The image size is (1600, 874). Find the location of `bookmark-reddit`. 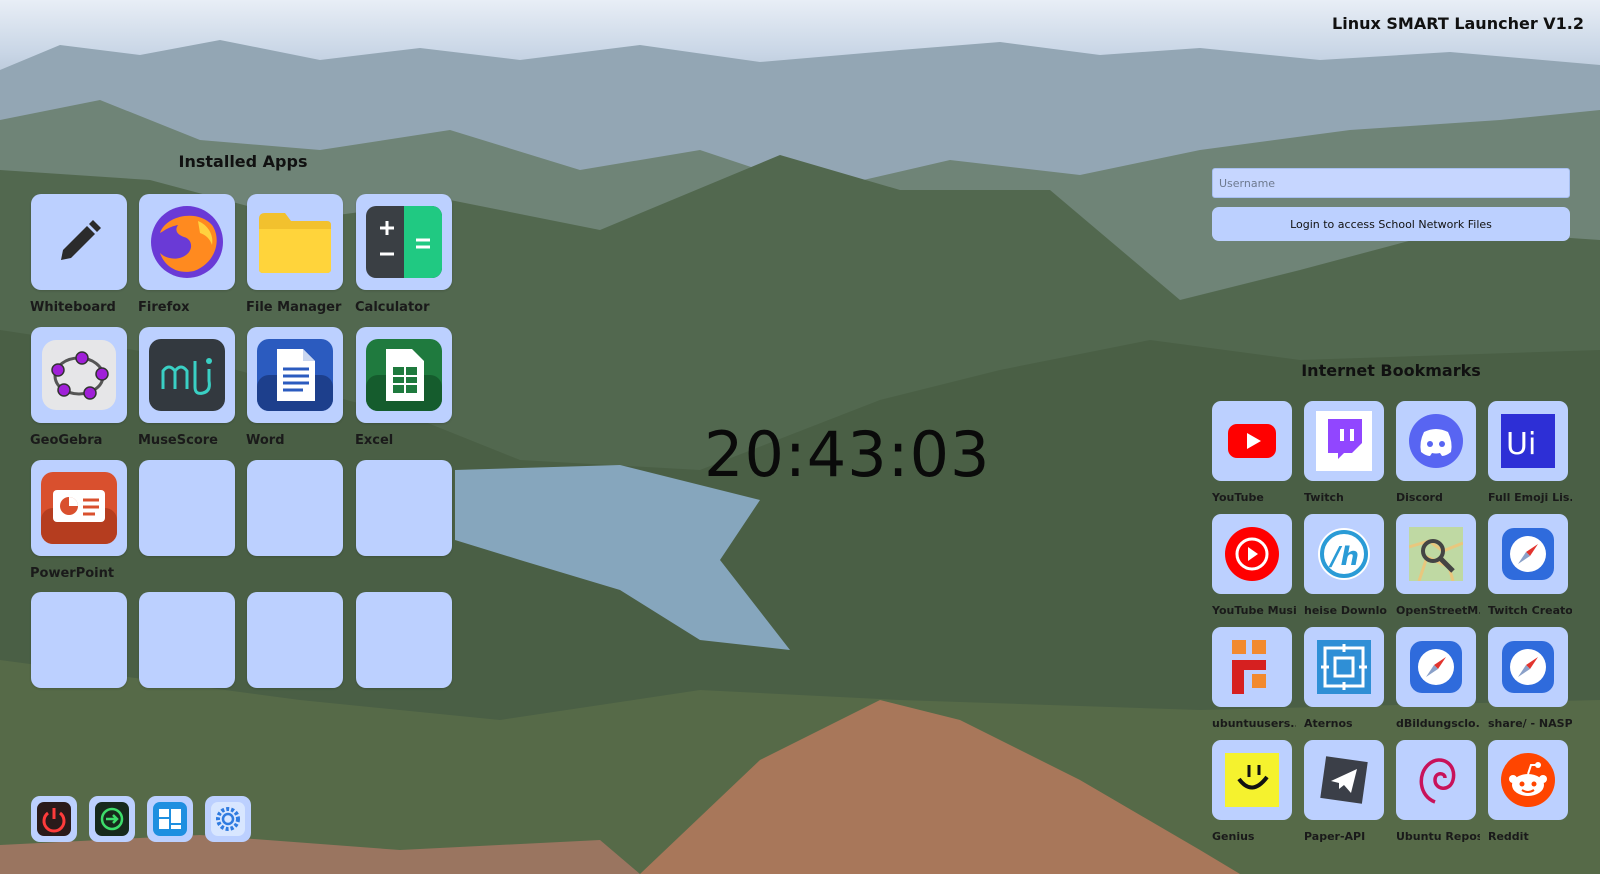

bookmark-reddit is located at coordinates (1528, 780).